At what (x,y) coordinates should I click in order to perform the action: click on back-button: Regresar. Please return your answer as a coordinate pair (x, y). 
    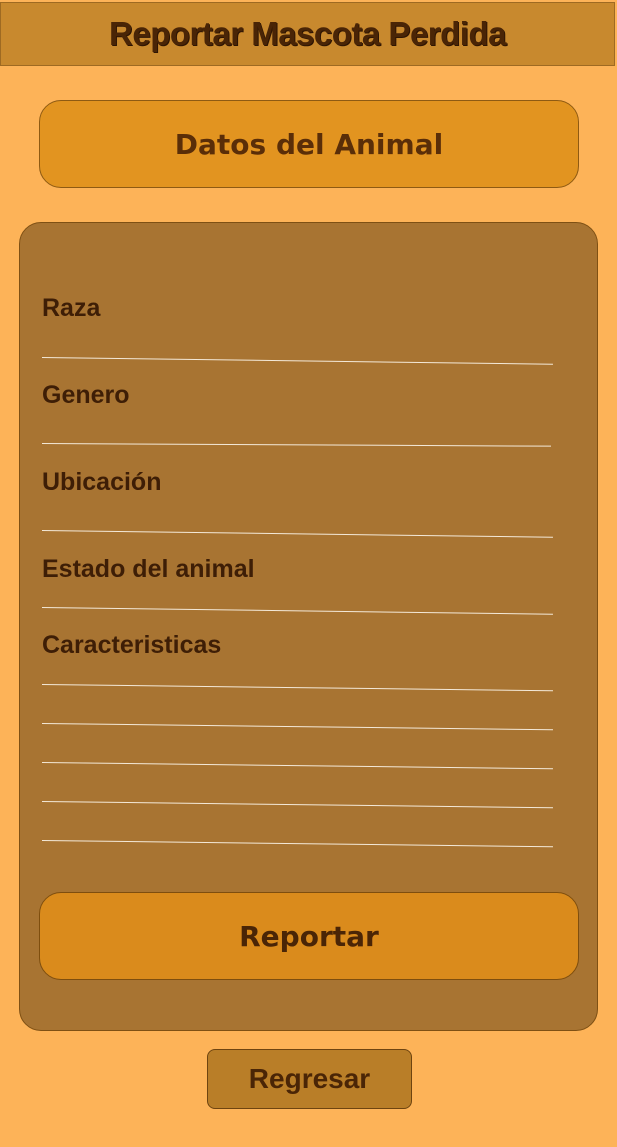
    Looking at the image, I should click on (309, 1079).